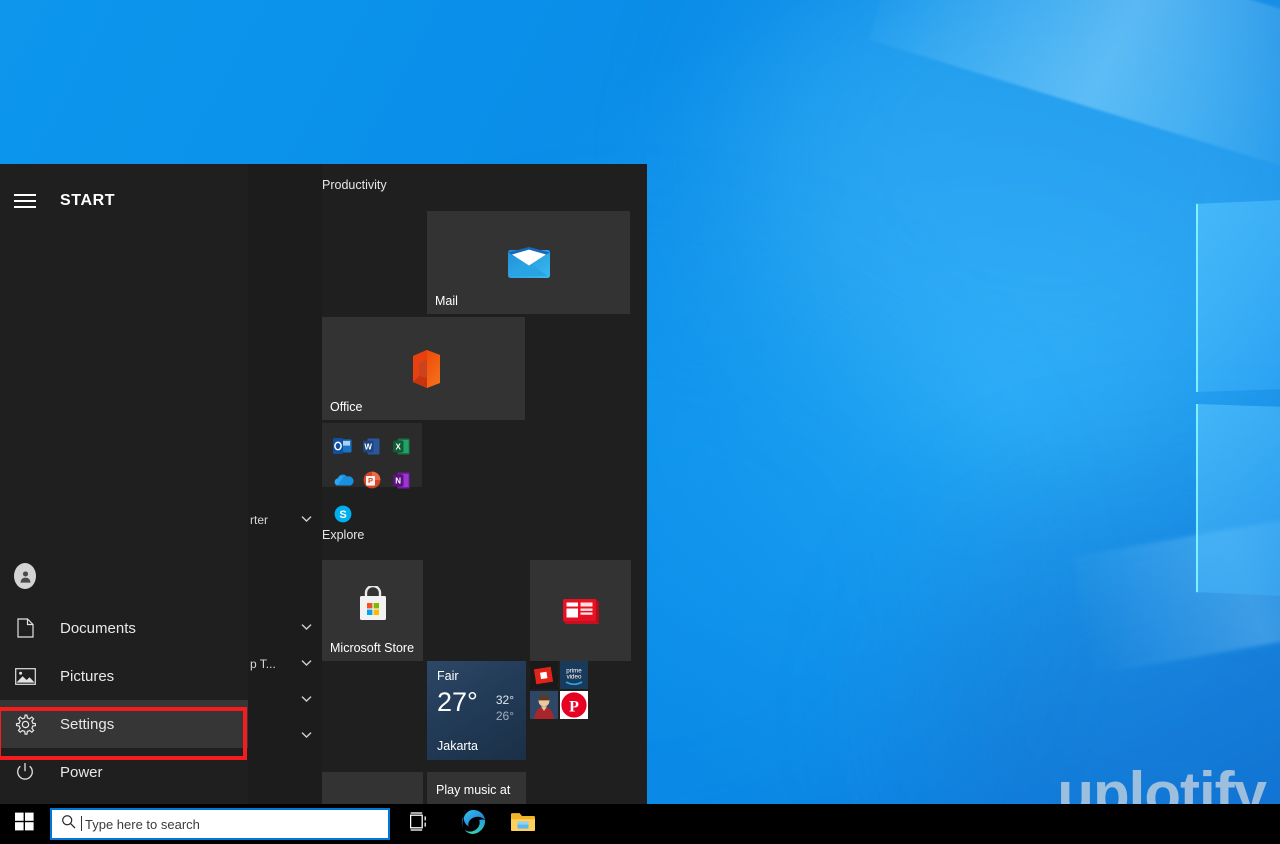  Describe the element at coordinates (25, 676) in the screenshot. I see `picture-icon` at that location.